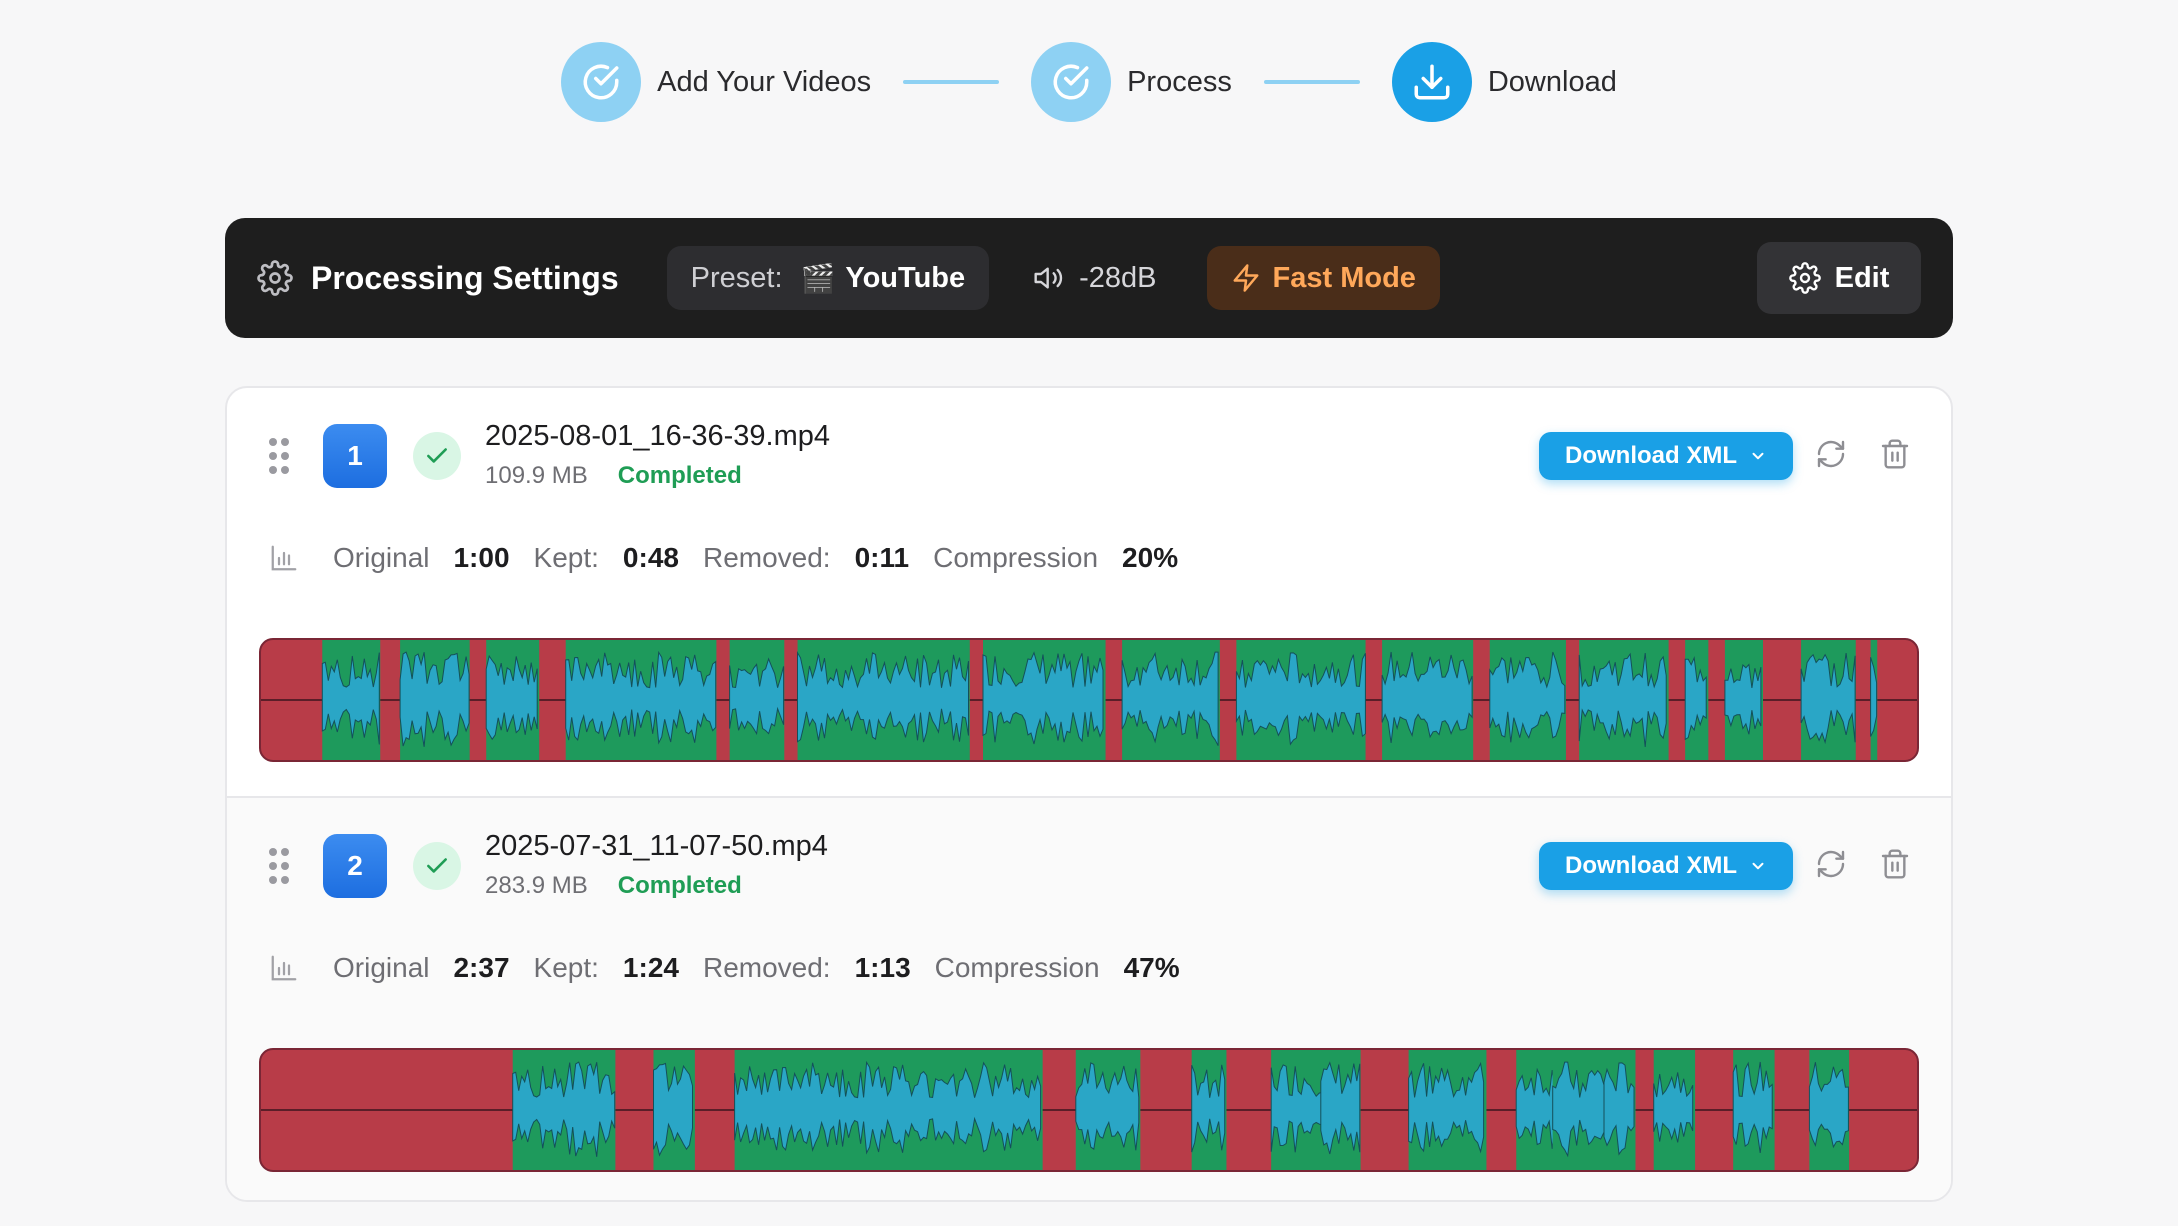  What do you see at coordinates (1048, 278) in the screenshot?
I see `speaker-icon` at bounding box center [1048, 278].